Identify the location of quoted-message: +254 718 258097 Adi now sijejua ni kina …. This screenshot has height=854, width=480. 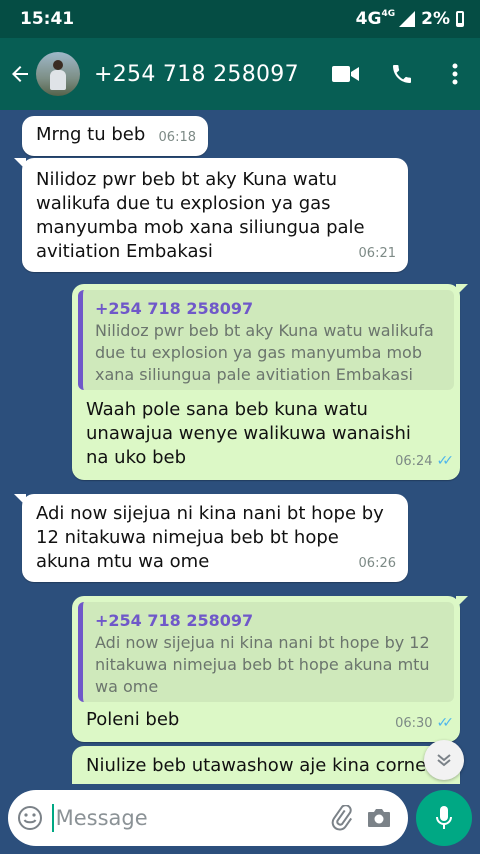
(266, 652).